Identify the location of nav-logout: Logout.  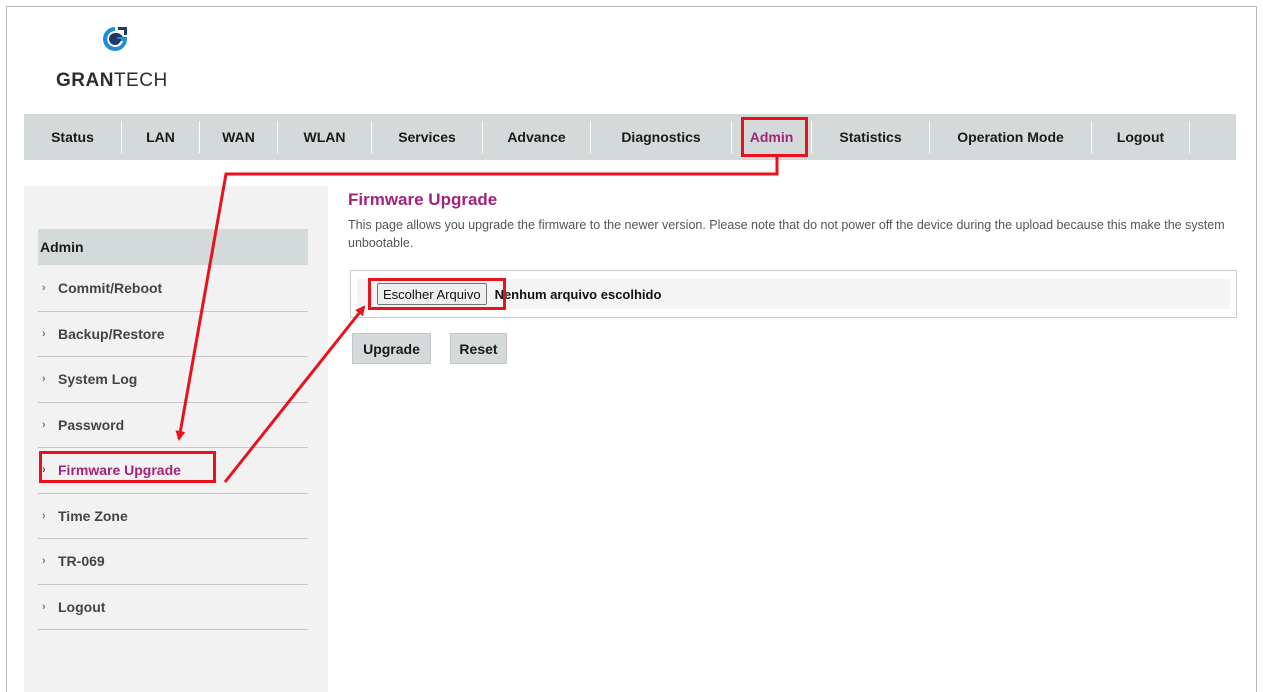
(1141, 137).